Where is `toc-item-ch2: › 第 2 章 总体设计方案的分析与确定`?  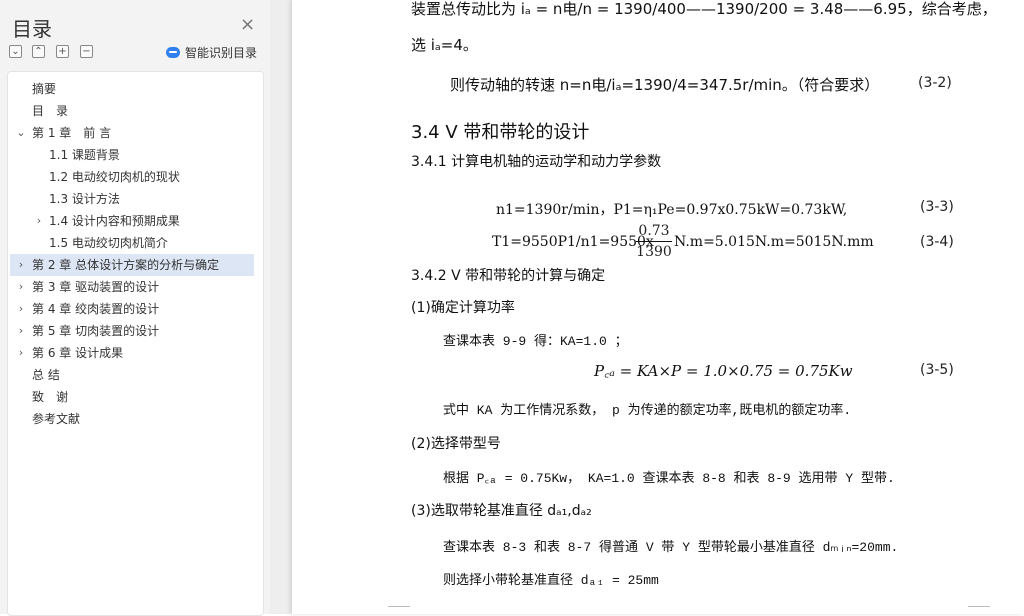 toc-item-ch2: › 第 2 章 总体设计方案的分析与确定 is located at coordinates (132, 265).